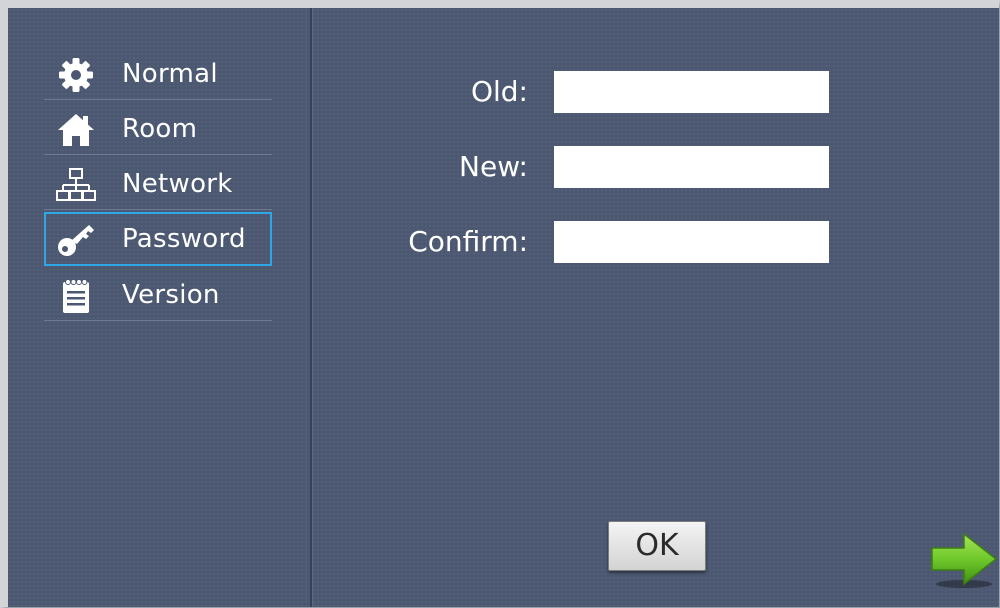 The height and width of the screenshot is (608, 1000). Describe the element at coordinates (691, 92) in the screenshot. I see `old-password-input` at that location.